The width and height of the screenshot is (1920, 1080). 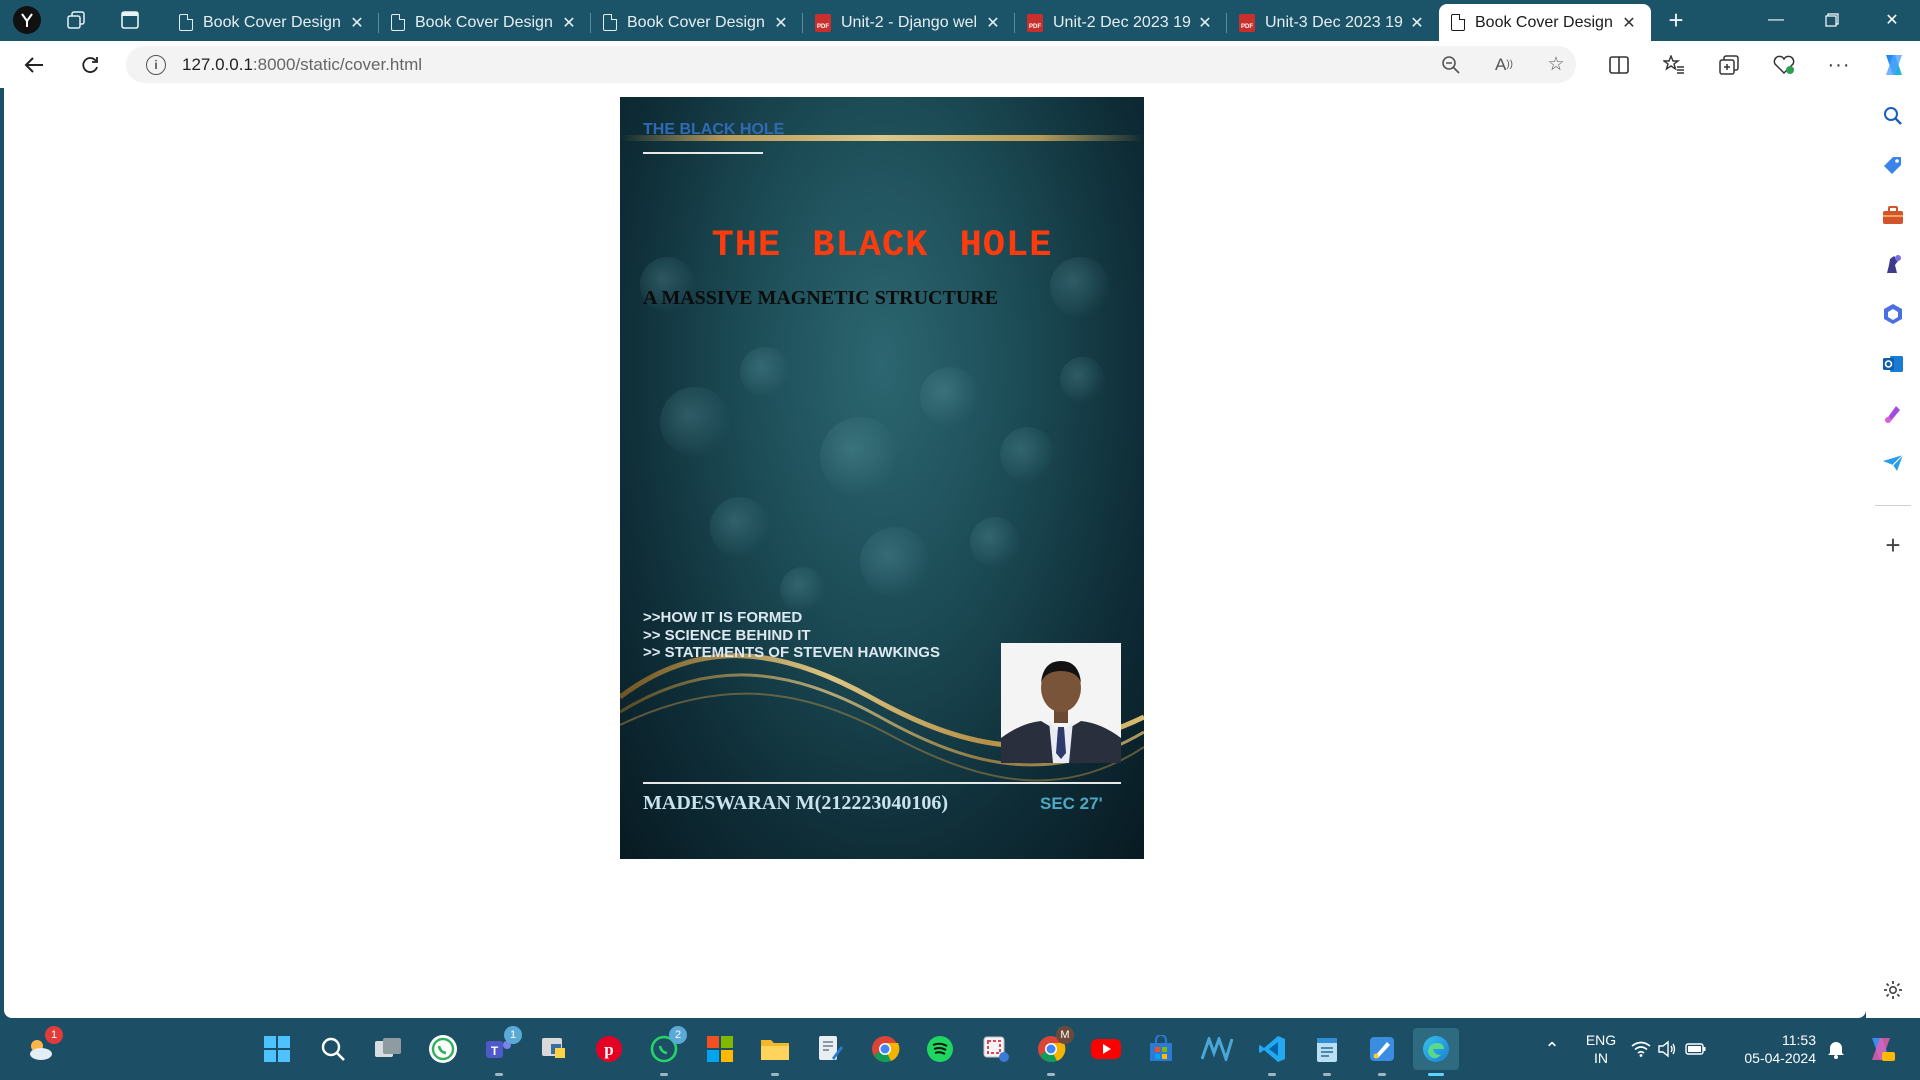 I want to click on tab-unit3-dec: PDF Unit-3 Dec 2023 19 ✕, so click(x=1333, y=22).